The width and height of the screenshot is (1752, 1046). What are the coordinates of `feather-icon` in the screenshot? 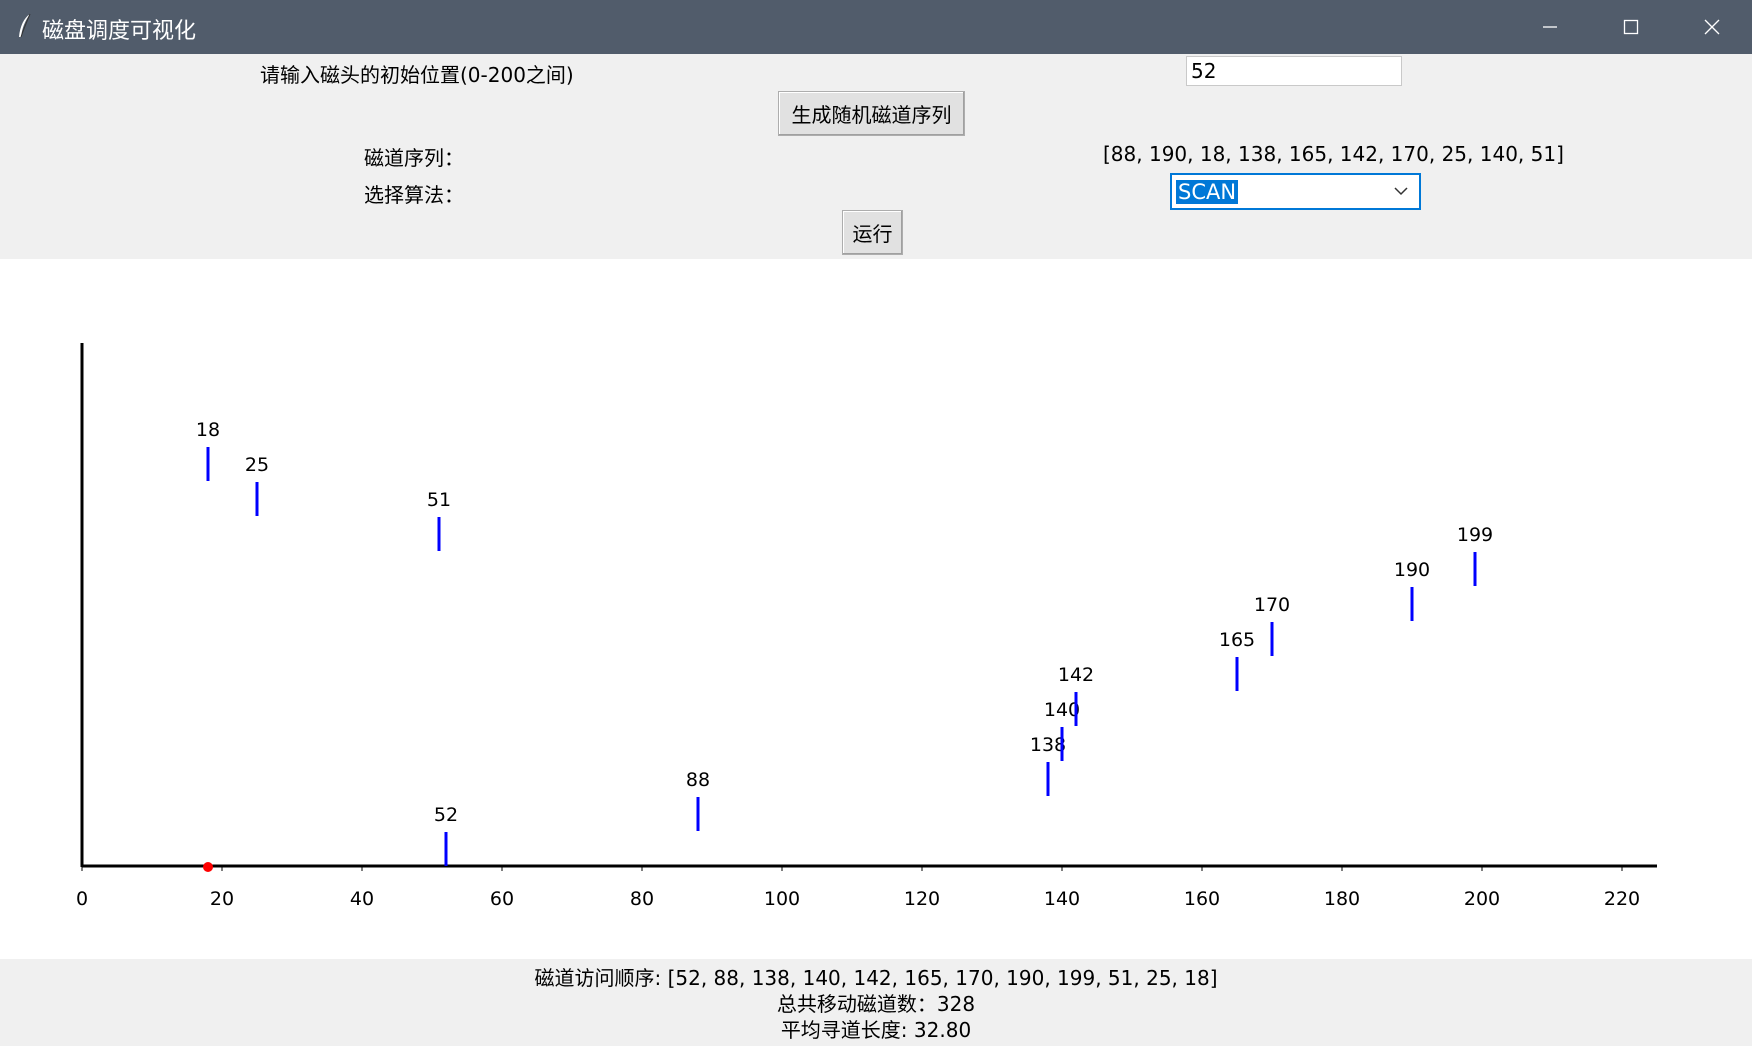 It's located at (25, 25).